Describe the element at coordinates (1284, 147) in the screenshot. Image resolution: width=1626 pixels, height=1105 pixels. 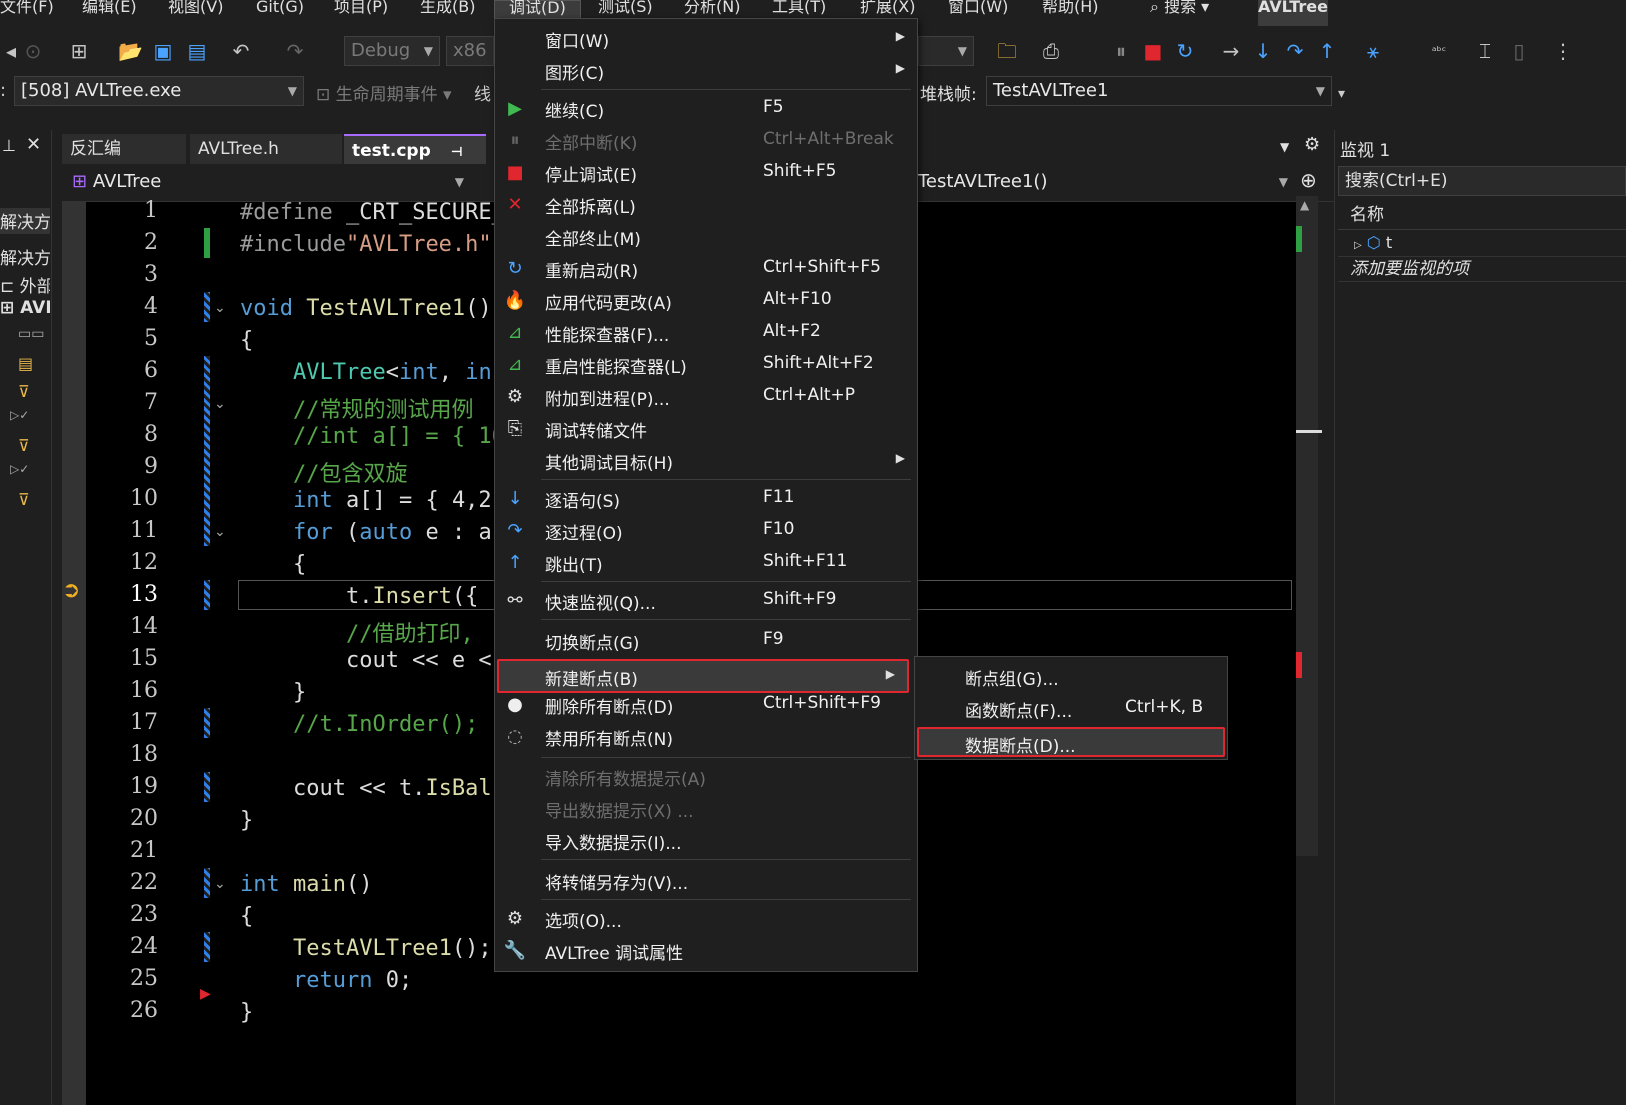
I see `tab-list-icon: ▼` at that location.